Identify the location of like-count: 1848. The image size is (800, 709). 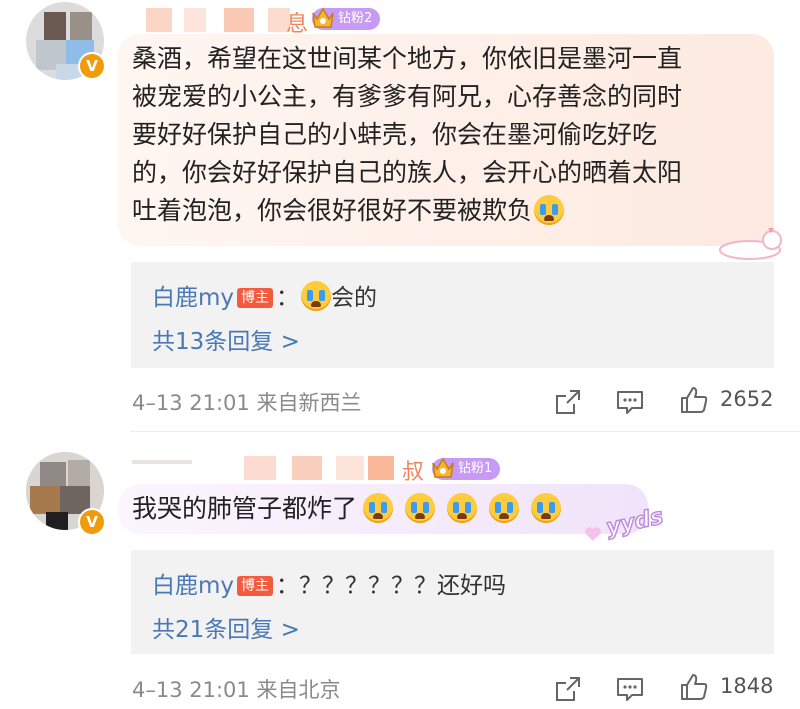
(747, 686).